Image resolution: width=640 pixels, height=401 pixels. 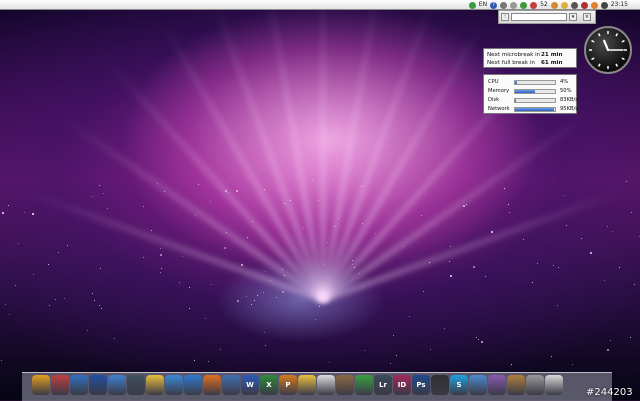 I want to click on menu-bar: EN ? 52 23:15, so click(x=320, y=5).